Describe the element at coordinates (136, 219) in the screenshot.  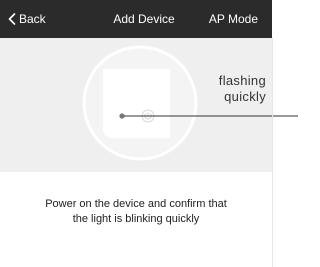
I see `instruction-line-2: the light is blinking quickly` at that location.